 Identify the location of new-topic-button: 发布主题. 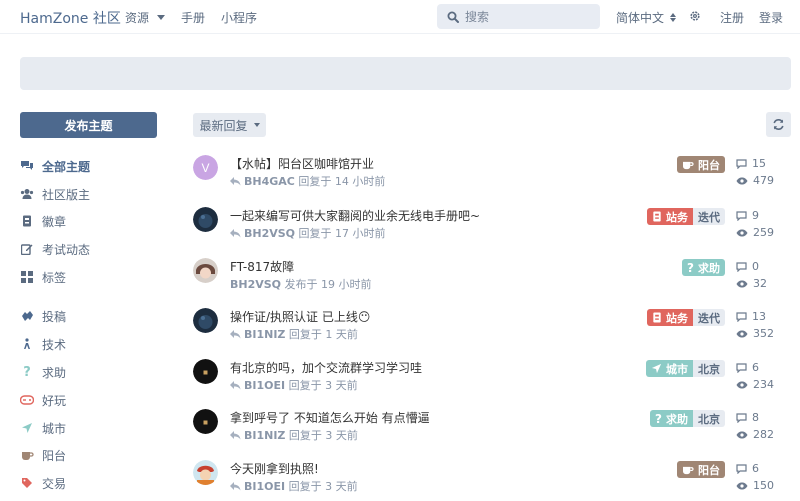
(88, 125).